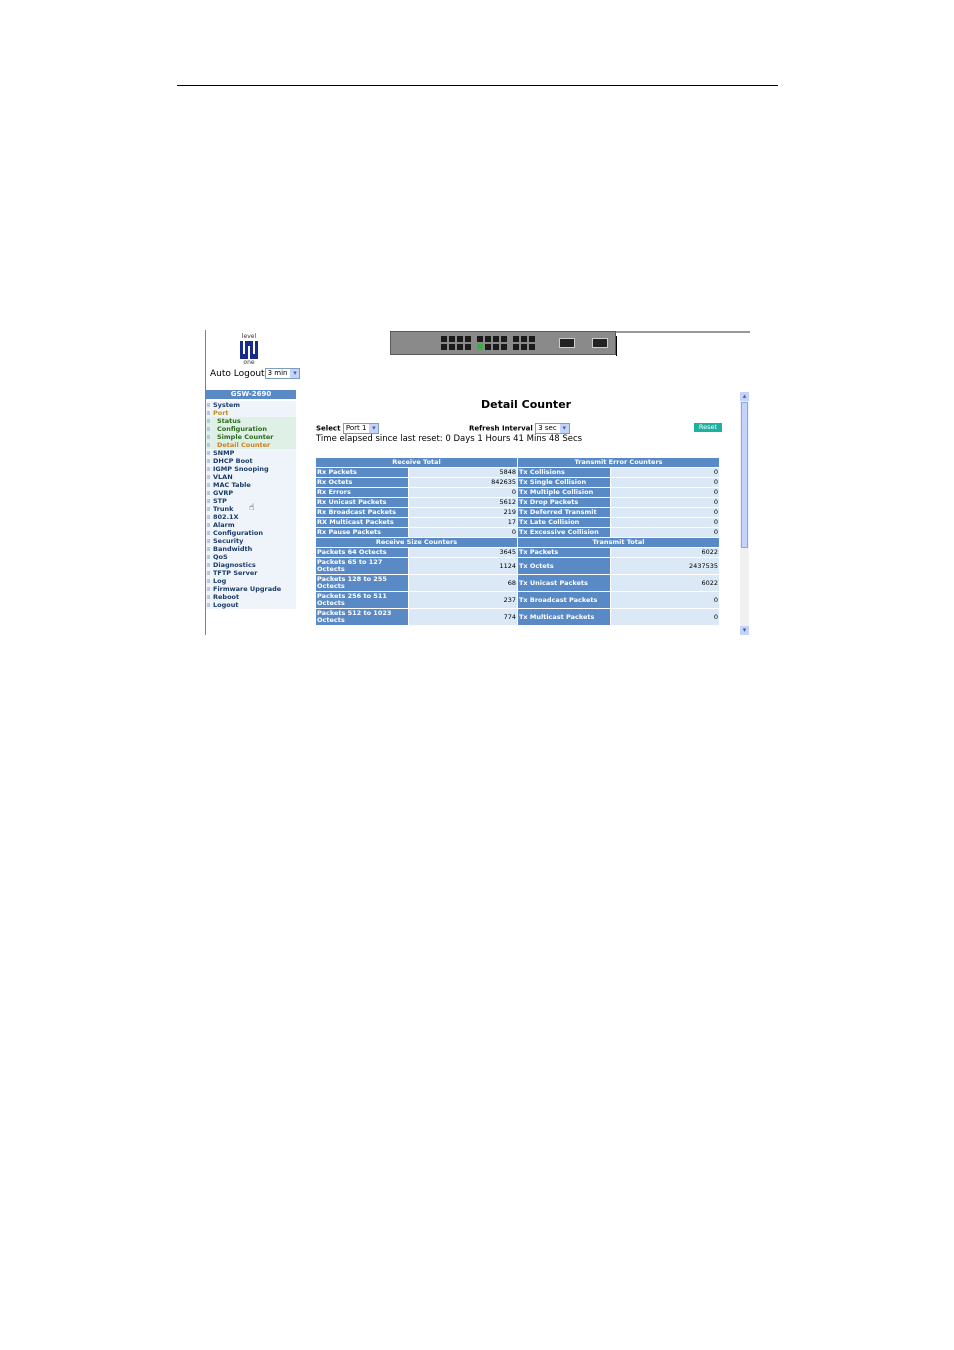 This screenshot has width=954, height=1350. What do you see at coordinates (361, 428) in the screenshot?
I see `port-select: Port 1` at bounding box center [361, 428].